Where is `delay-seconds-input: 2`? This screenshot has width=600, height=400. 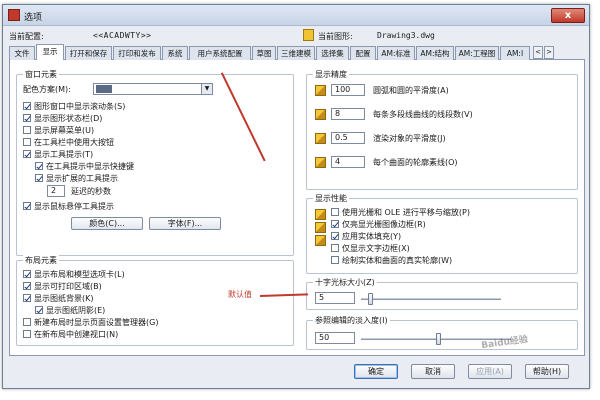 delay-seconds-input: 2 is located at coordinates (56, 191).